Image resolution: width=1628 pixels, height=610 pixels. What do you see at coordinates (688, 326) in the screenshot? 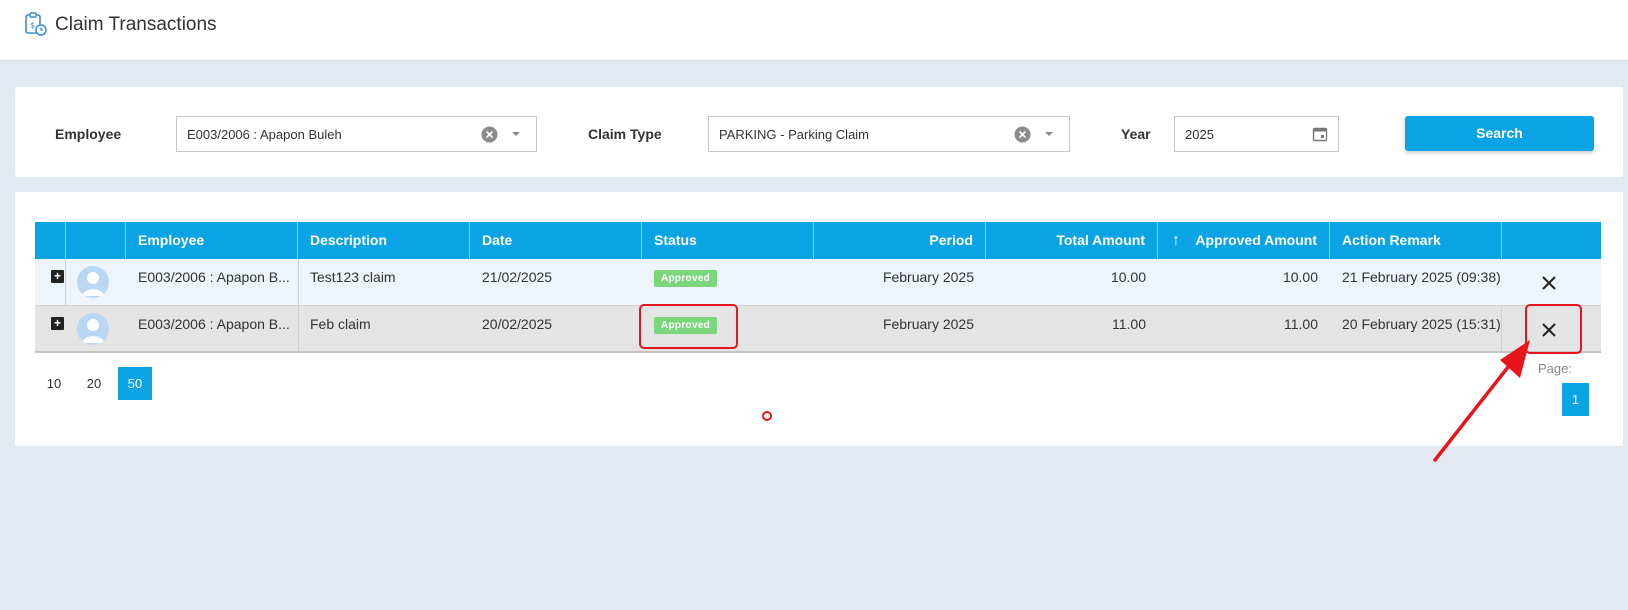
I see `annotation-highlight-status` at bounding box center [688, 326].